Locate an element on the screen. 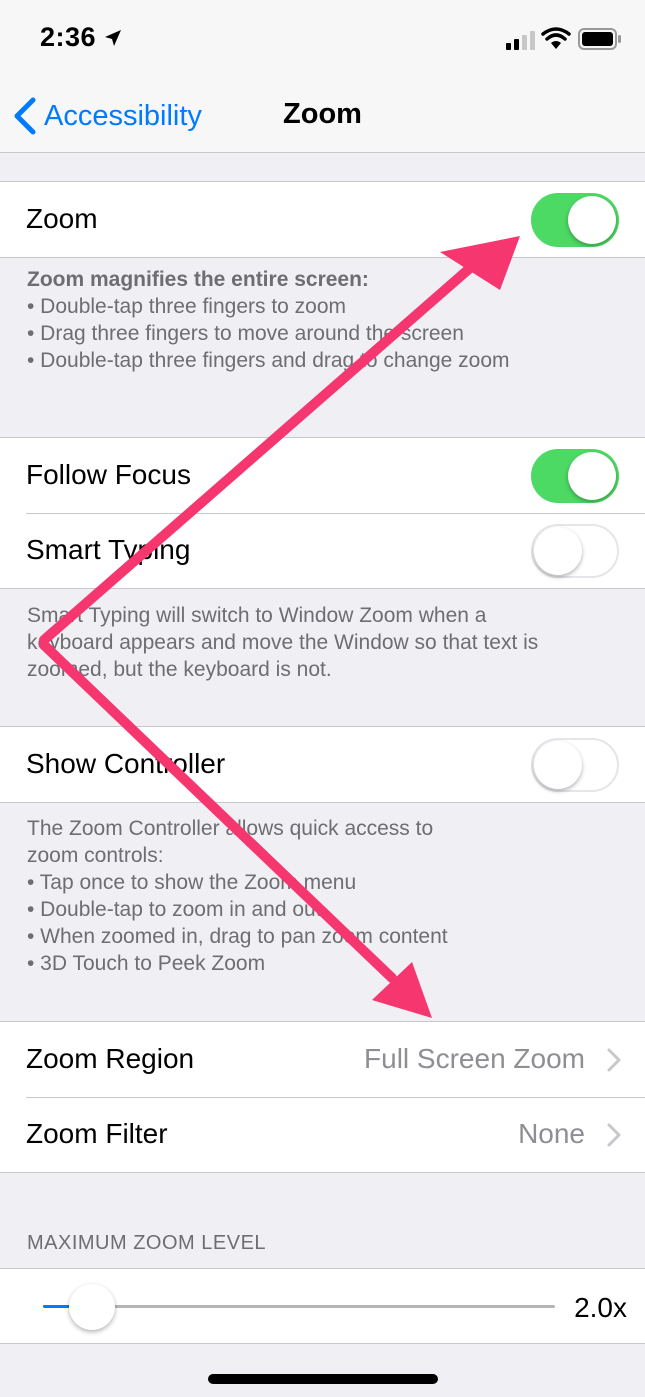  zoom-filter-label: Zoom Filter is located at coordinates (97, 1133).